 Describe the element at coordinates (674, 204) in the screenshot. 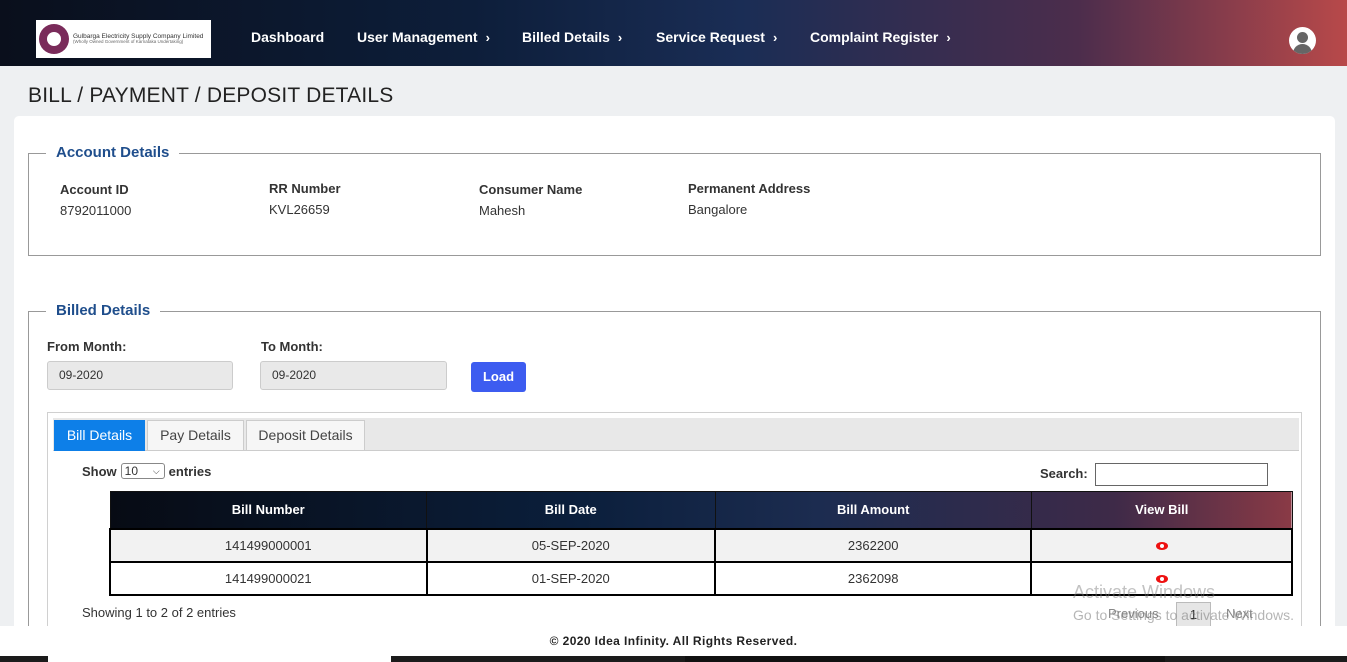

I see `account-details-panel` at that location.